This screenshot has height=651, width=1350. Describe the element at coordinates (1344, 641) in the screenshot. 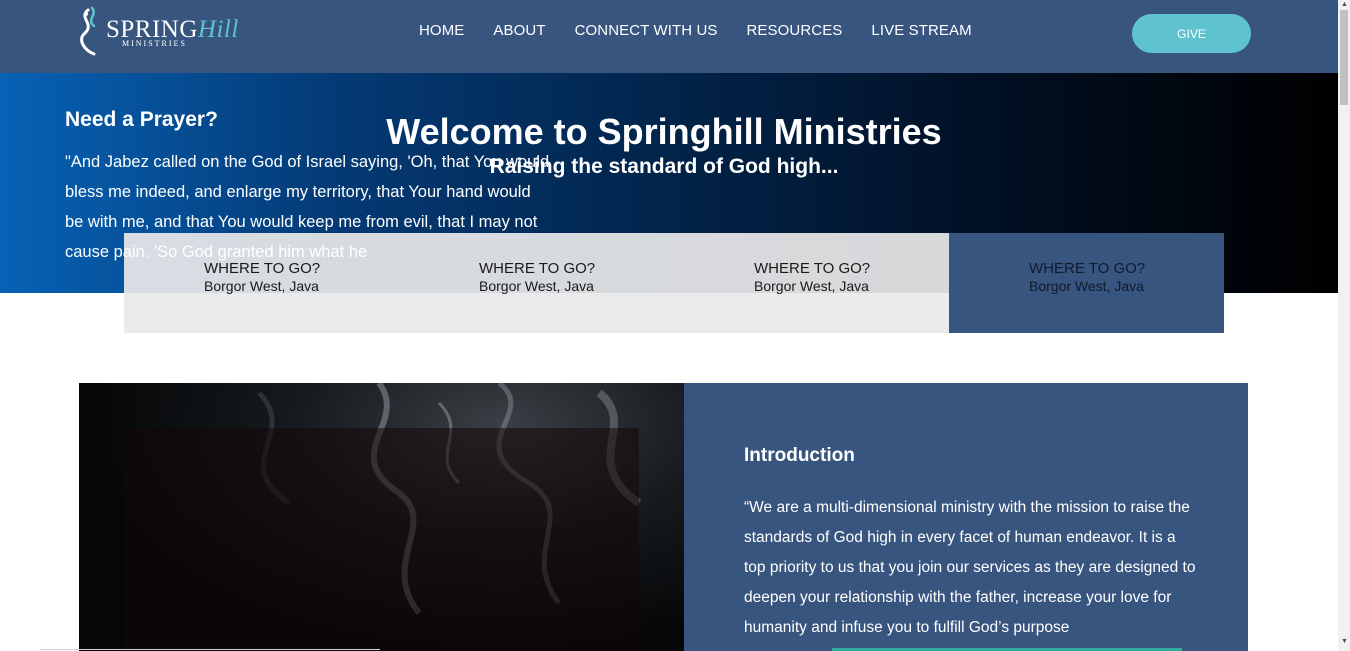

I see `scroll-down-arrow-icon: ▼` at that location.